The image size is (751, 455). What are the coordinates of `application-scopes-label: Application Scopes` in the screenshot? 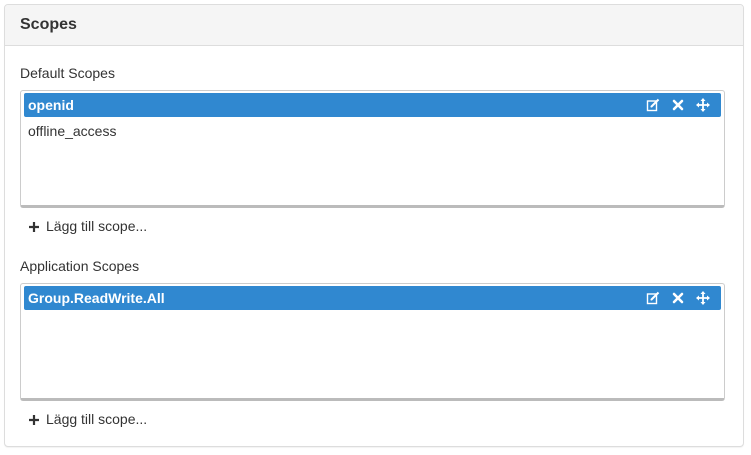 It's located at (80, 266).